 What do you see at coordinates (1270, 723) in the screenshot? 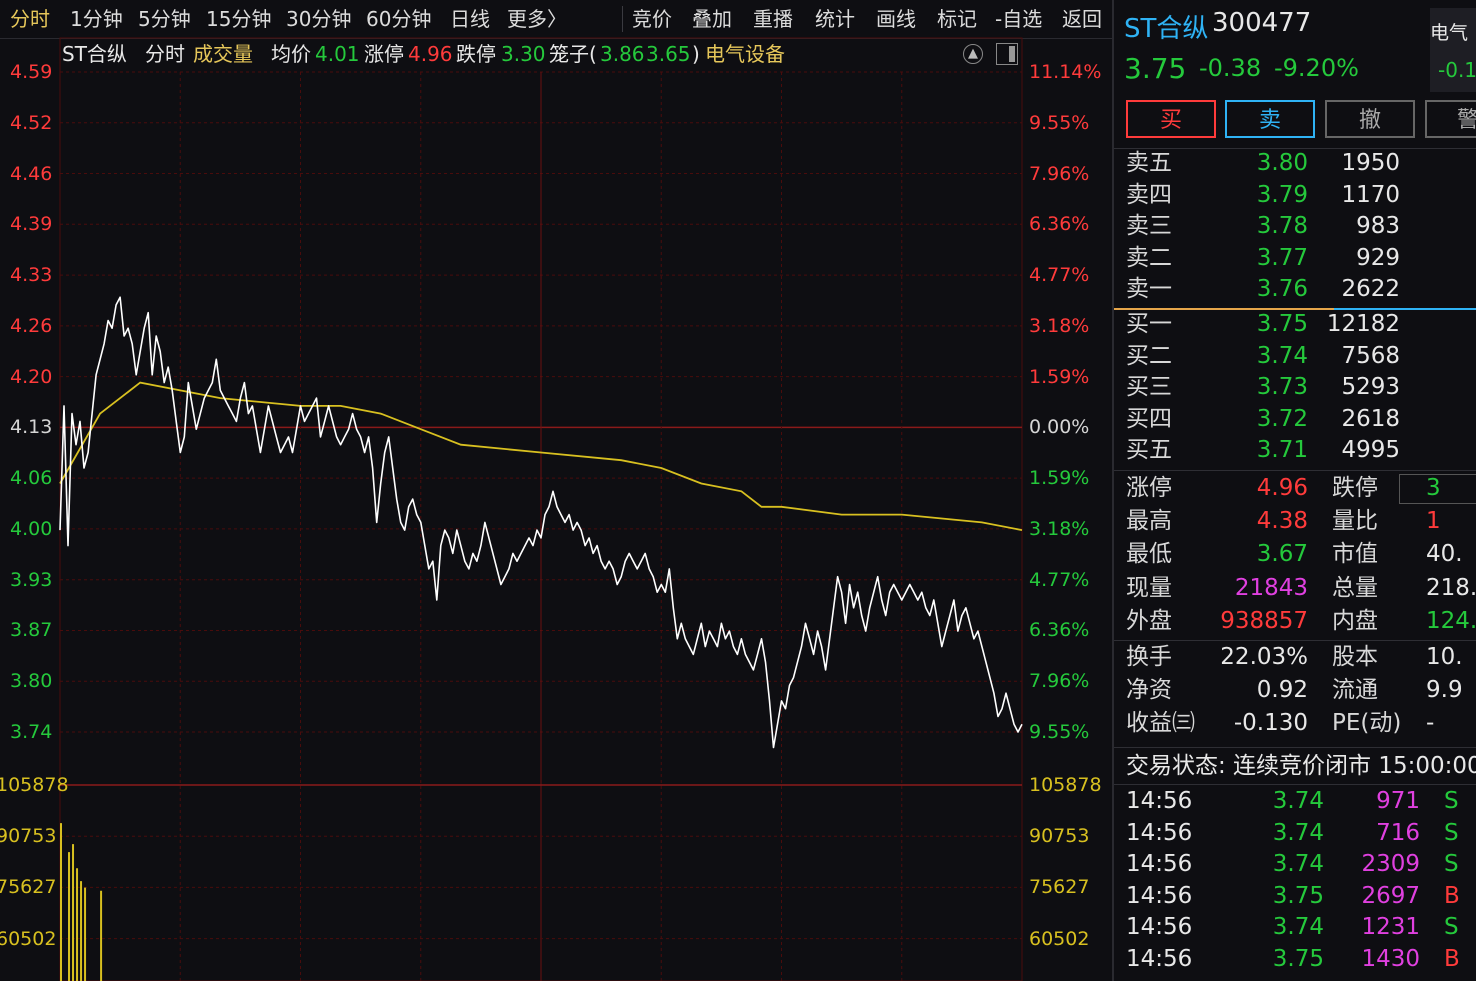
I see `stat-value: -0.130` at bounding box center [1270, 723].